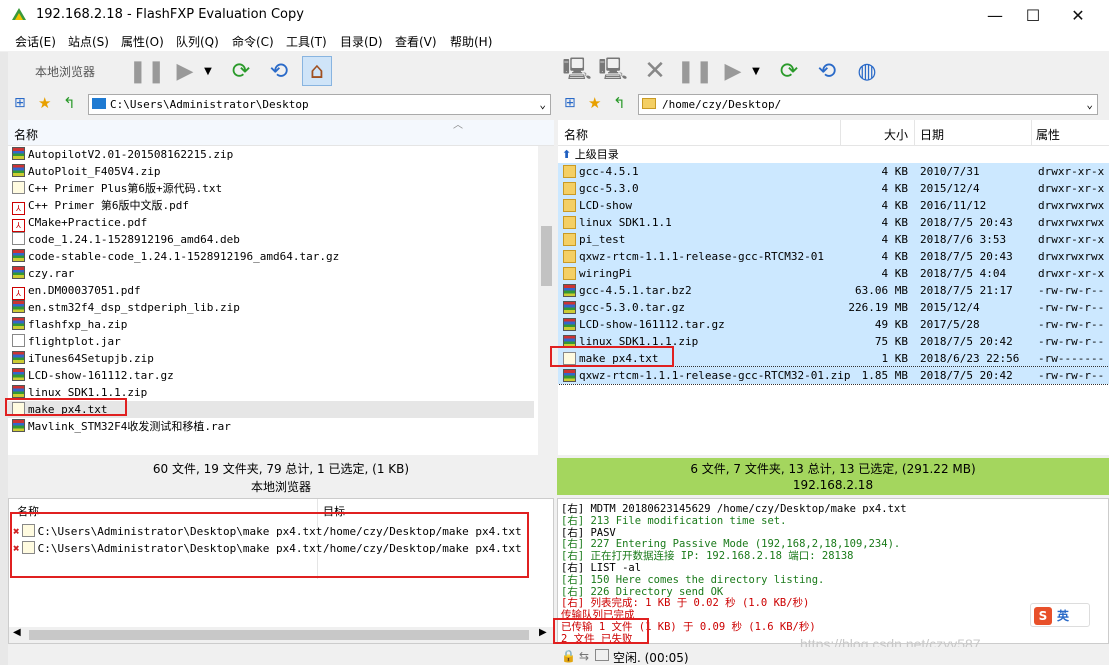 This screenshot has height=665, width=1109. I want to click on up-arrow-icon: ⬆, so click(567, 154).